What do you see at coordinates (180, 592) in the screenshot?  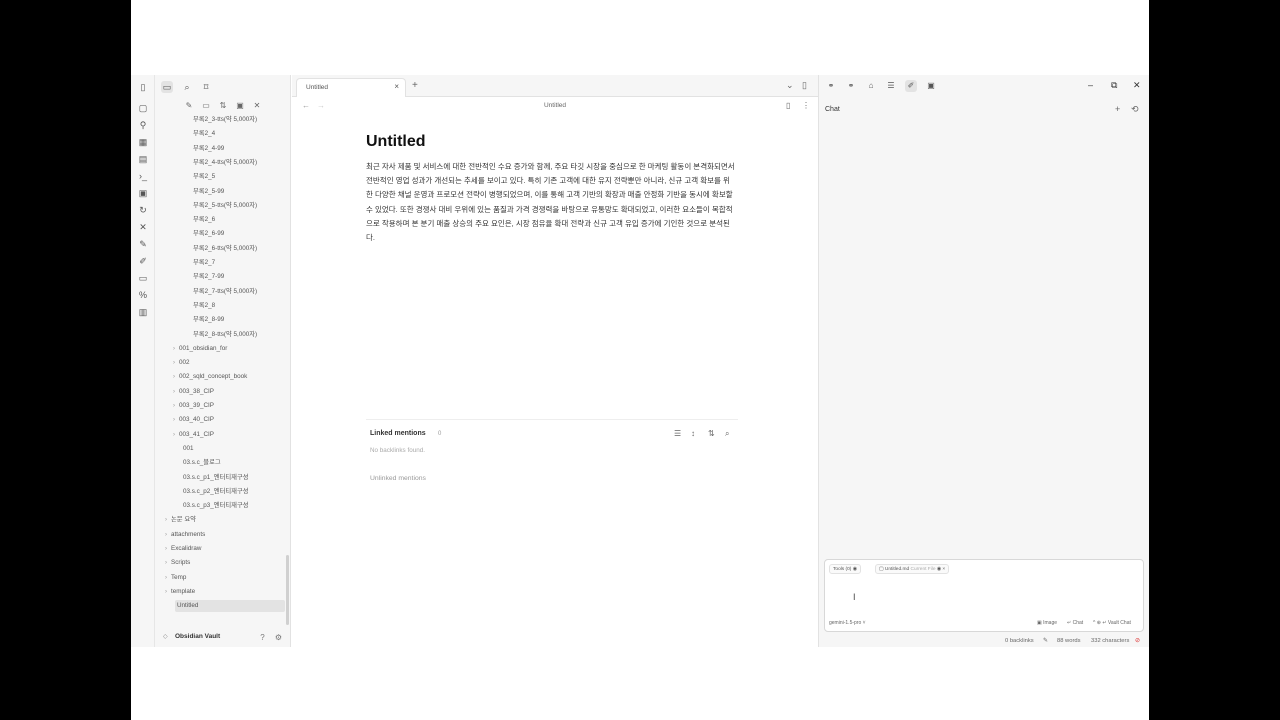 I see `tree-folder: › template` at bounding box center [180, 592].